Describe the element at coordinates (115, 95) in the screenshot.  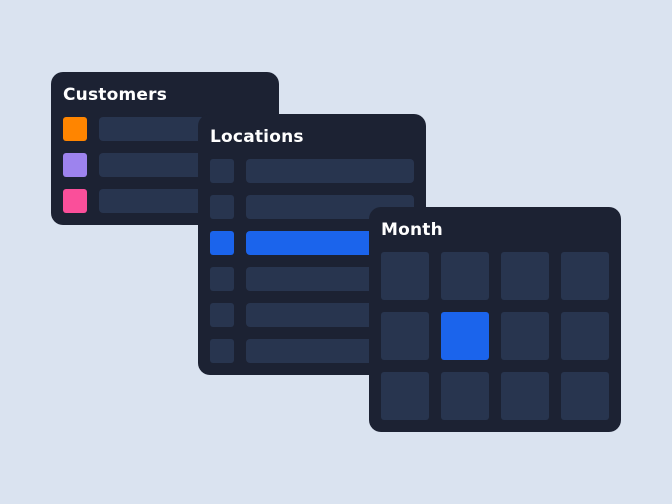
I see `customers-title: Customers` at that location.